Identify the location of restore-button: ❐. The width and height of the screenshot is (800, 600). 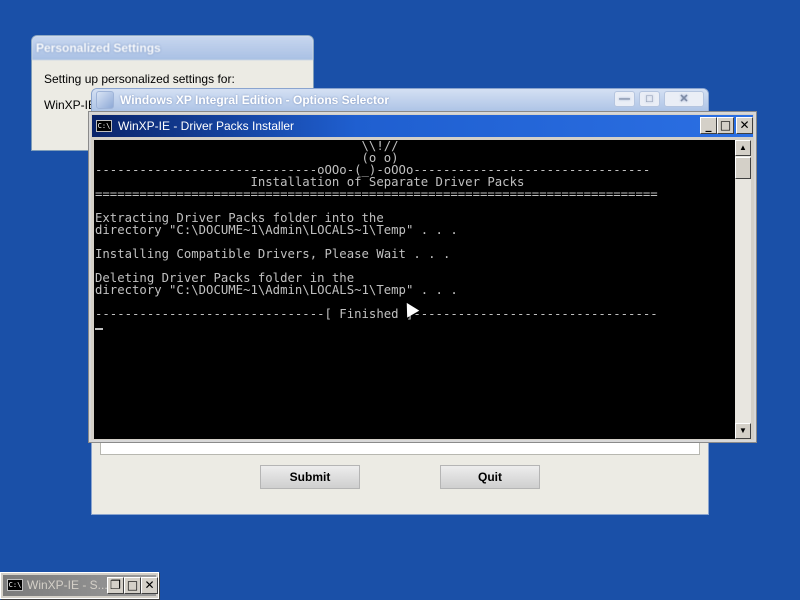
(115, 585).